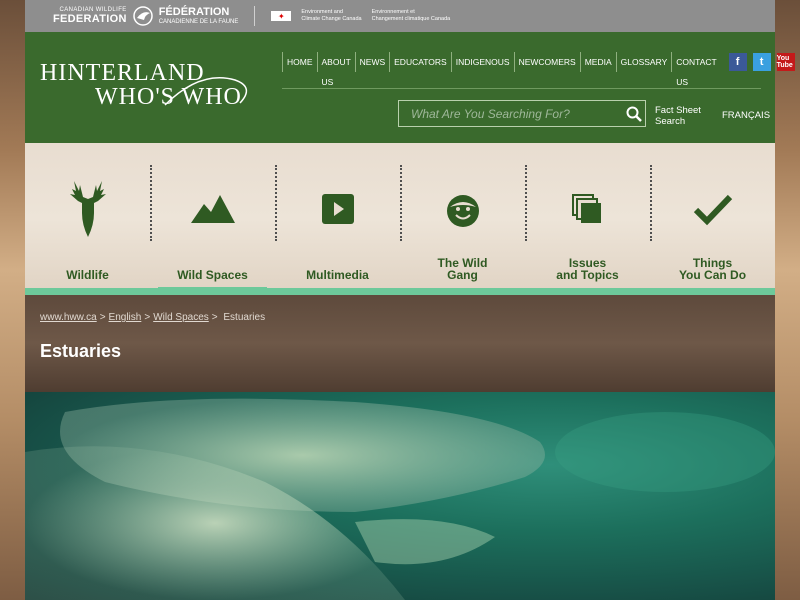 This screenshot has height=600, width=800. Describe the element at coordinates (670, 121) in the screenshot. I see `fact-sheet-line2: Search` at that location.